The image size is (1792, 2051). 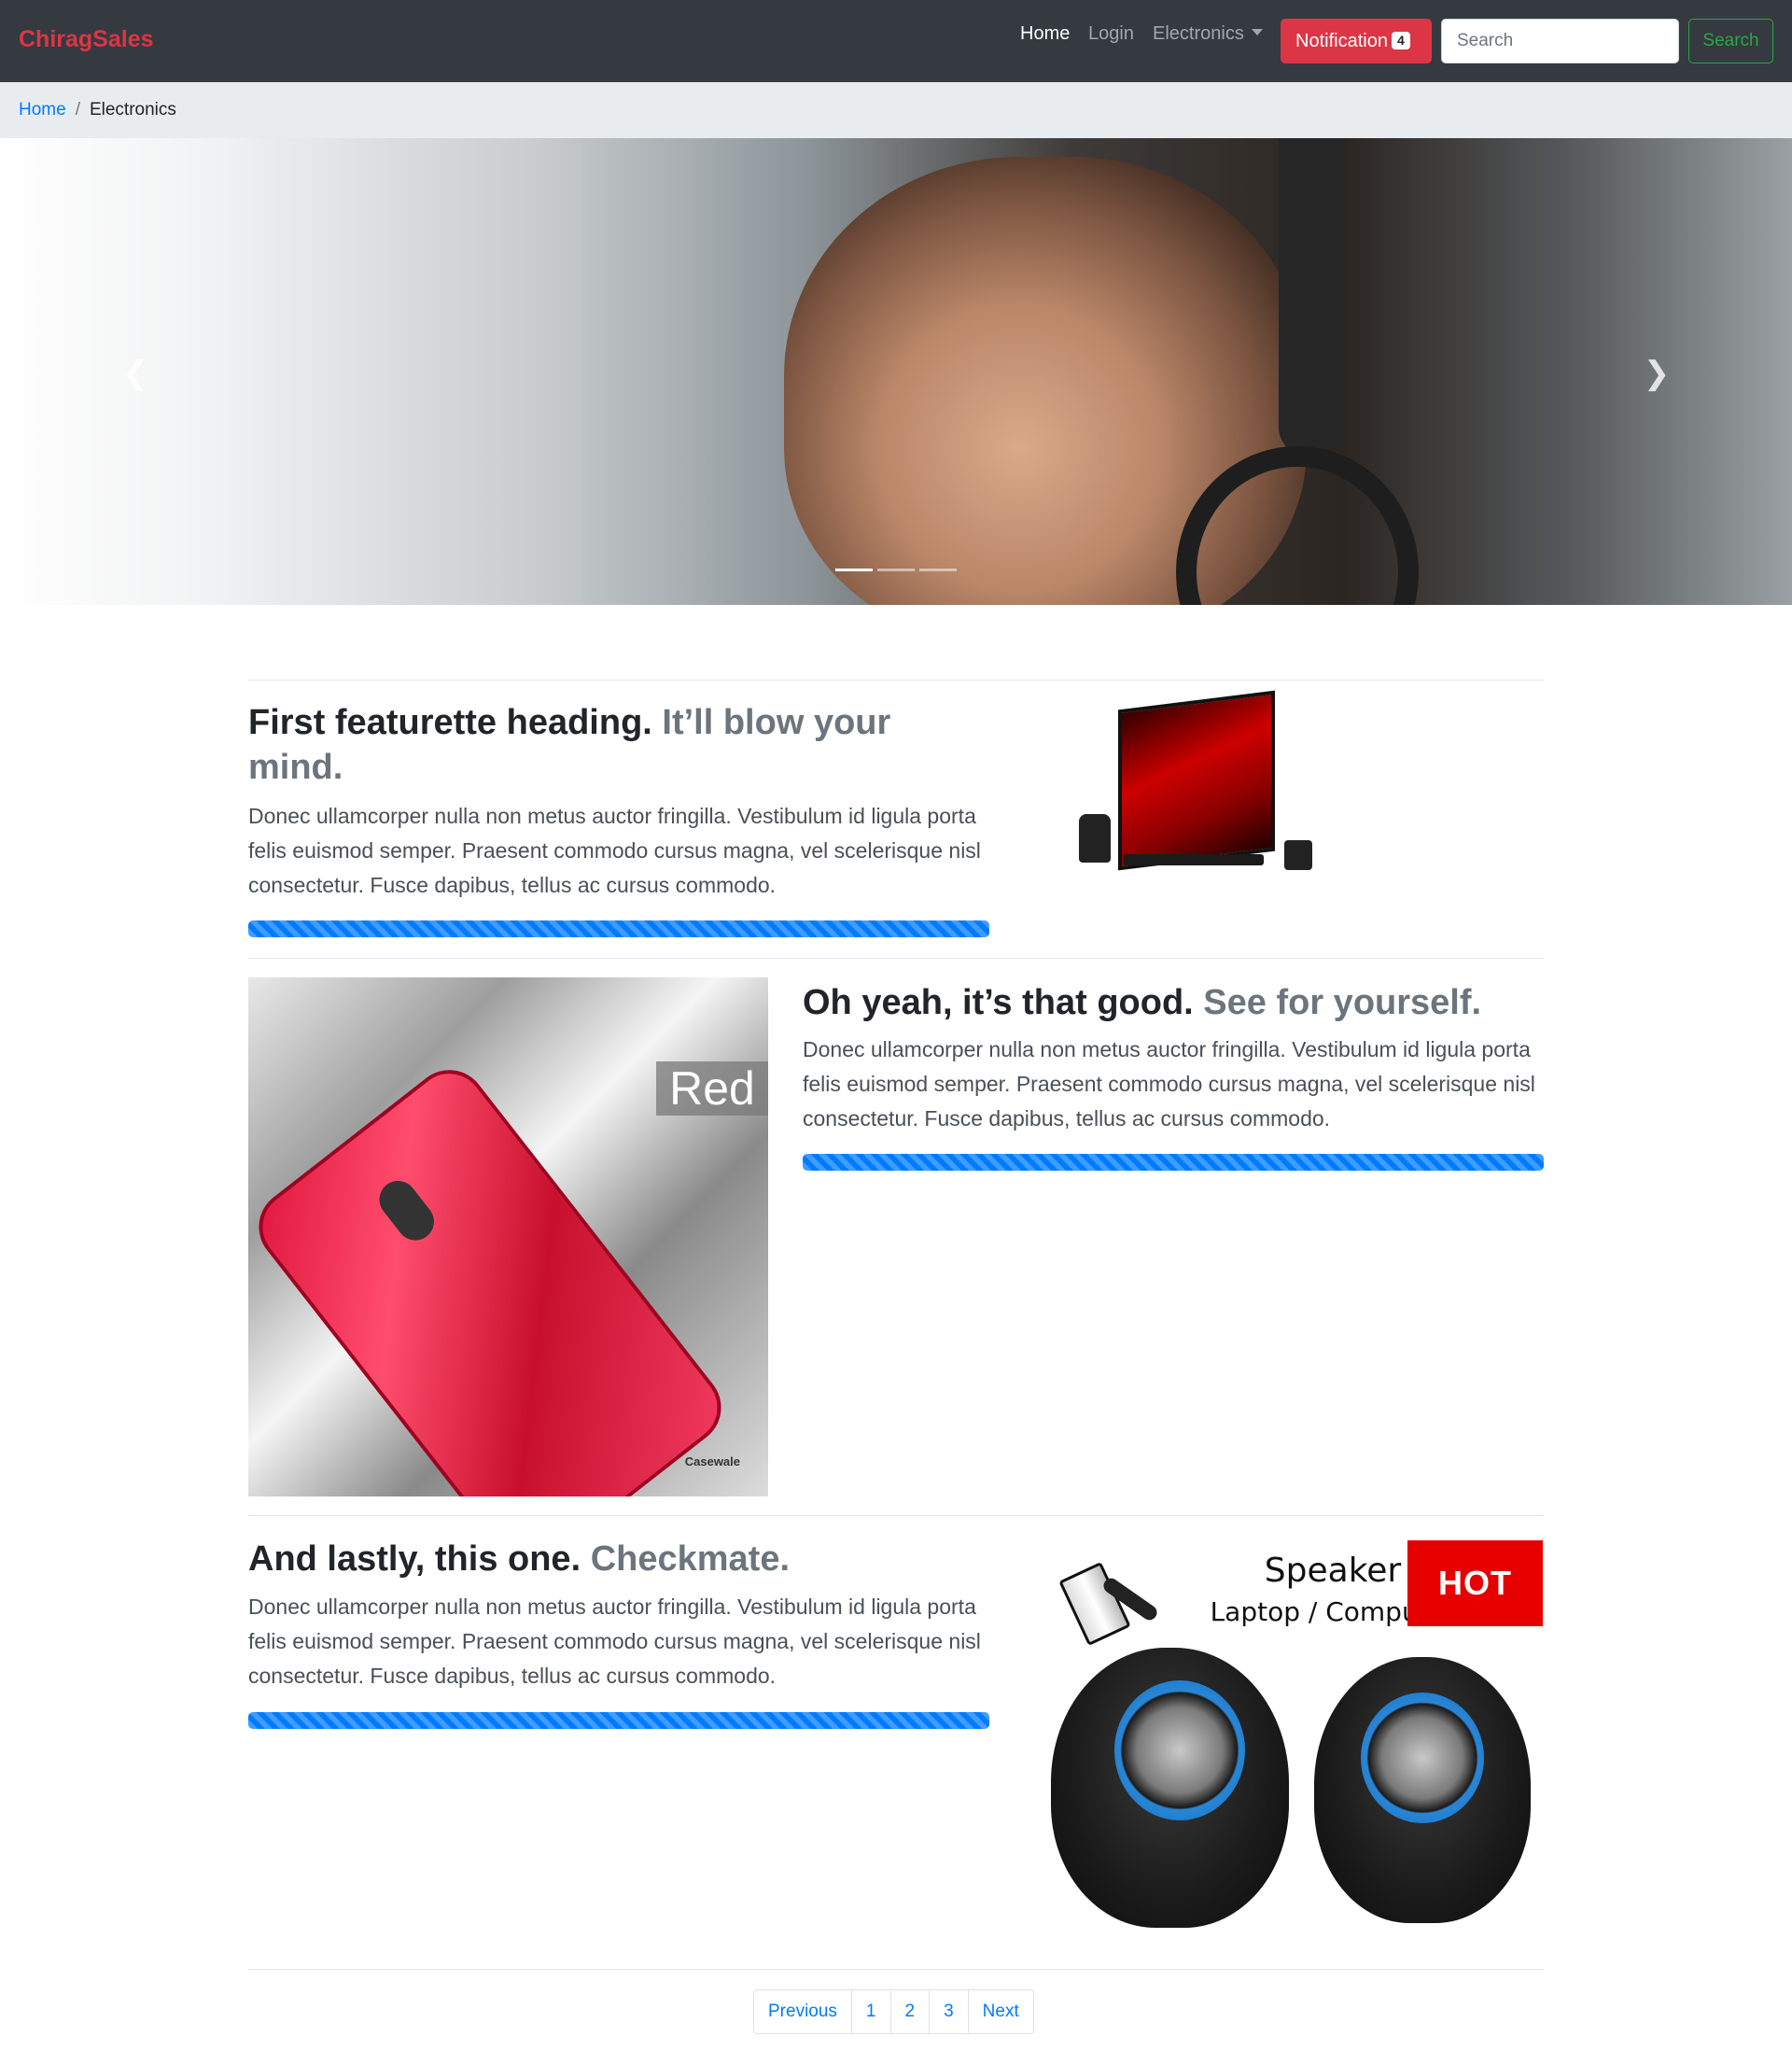 I want to click on featurette-3-heading: And lastly, this one. Checkmate., so click(x=621, y=1559).